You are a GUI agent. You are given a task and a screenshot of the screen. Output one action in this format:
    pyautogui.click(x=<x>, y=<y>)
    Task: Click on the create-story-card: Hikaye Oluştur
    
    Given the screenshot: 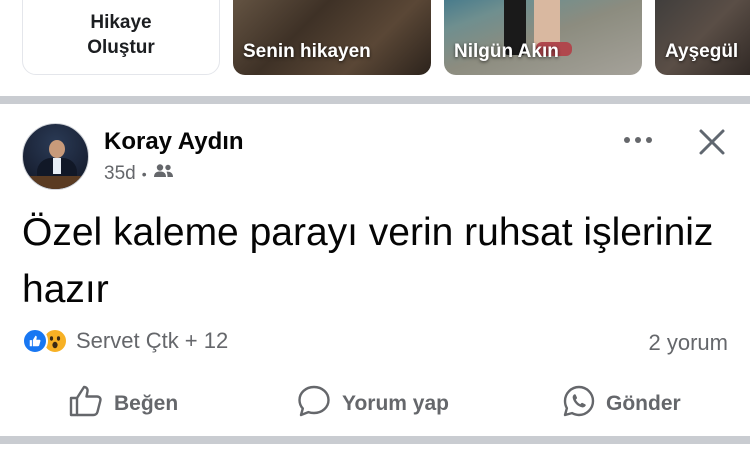 What is the action you would take?
    pyautogui.click(x=121, y=37)
    